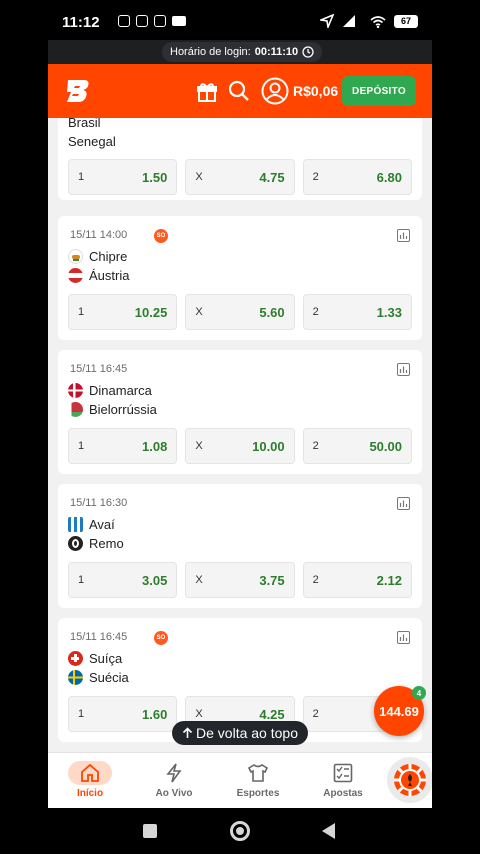 The width and height of the screenshot is (480, 854). I want to click on odd-value: 1.33, so click(389, 312).